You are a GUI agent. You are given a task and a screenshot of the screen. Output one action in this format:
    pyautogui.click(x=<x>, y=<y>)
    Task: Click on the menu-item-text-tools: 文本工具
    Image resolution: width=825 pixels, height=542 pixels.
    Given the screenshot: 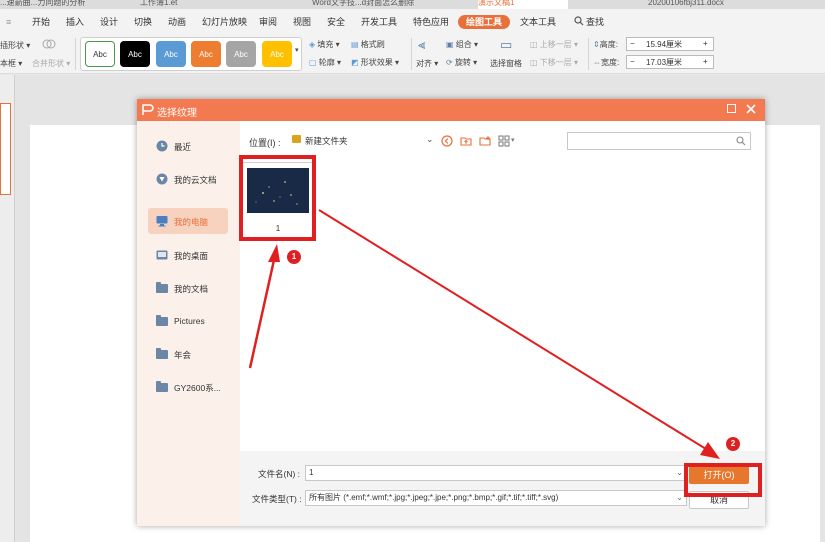 What is the action you would take?
    pyautogui.click(x=538, y=22)
    